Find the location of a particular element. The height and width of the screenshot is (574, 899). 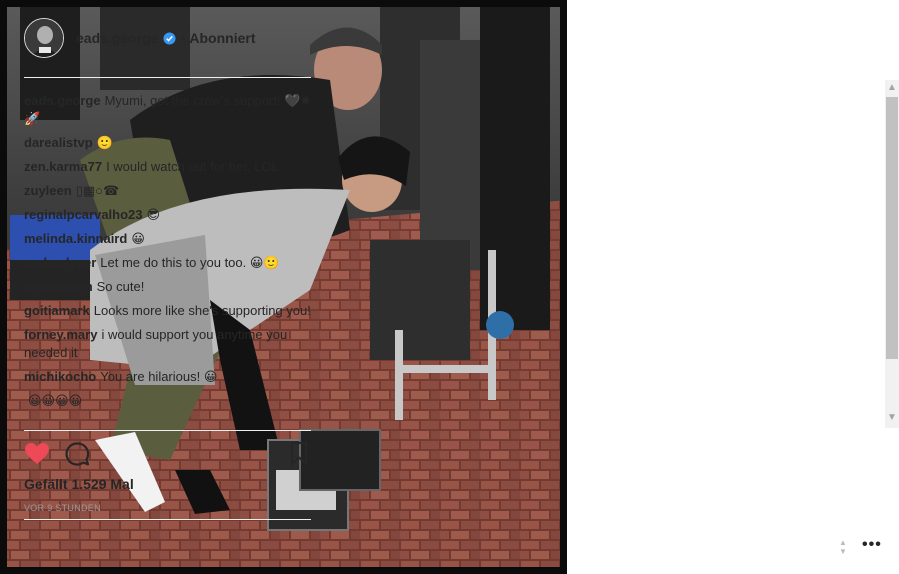

comment-username: zen.karma77 is located at coordinates (63, 166).